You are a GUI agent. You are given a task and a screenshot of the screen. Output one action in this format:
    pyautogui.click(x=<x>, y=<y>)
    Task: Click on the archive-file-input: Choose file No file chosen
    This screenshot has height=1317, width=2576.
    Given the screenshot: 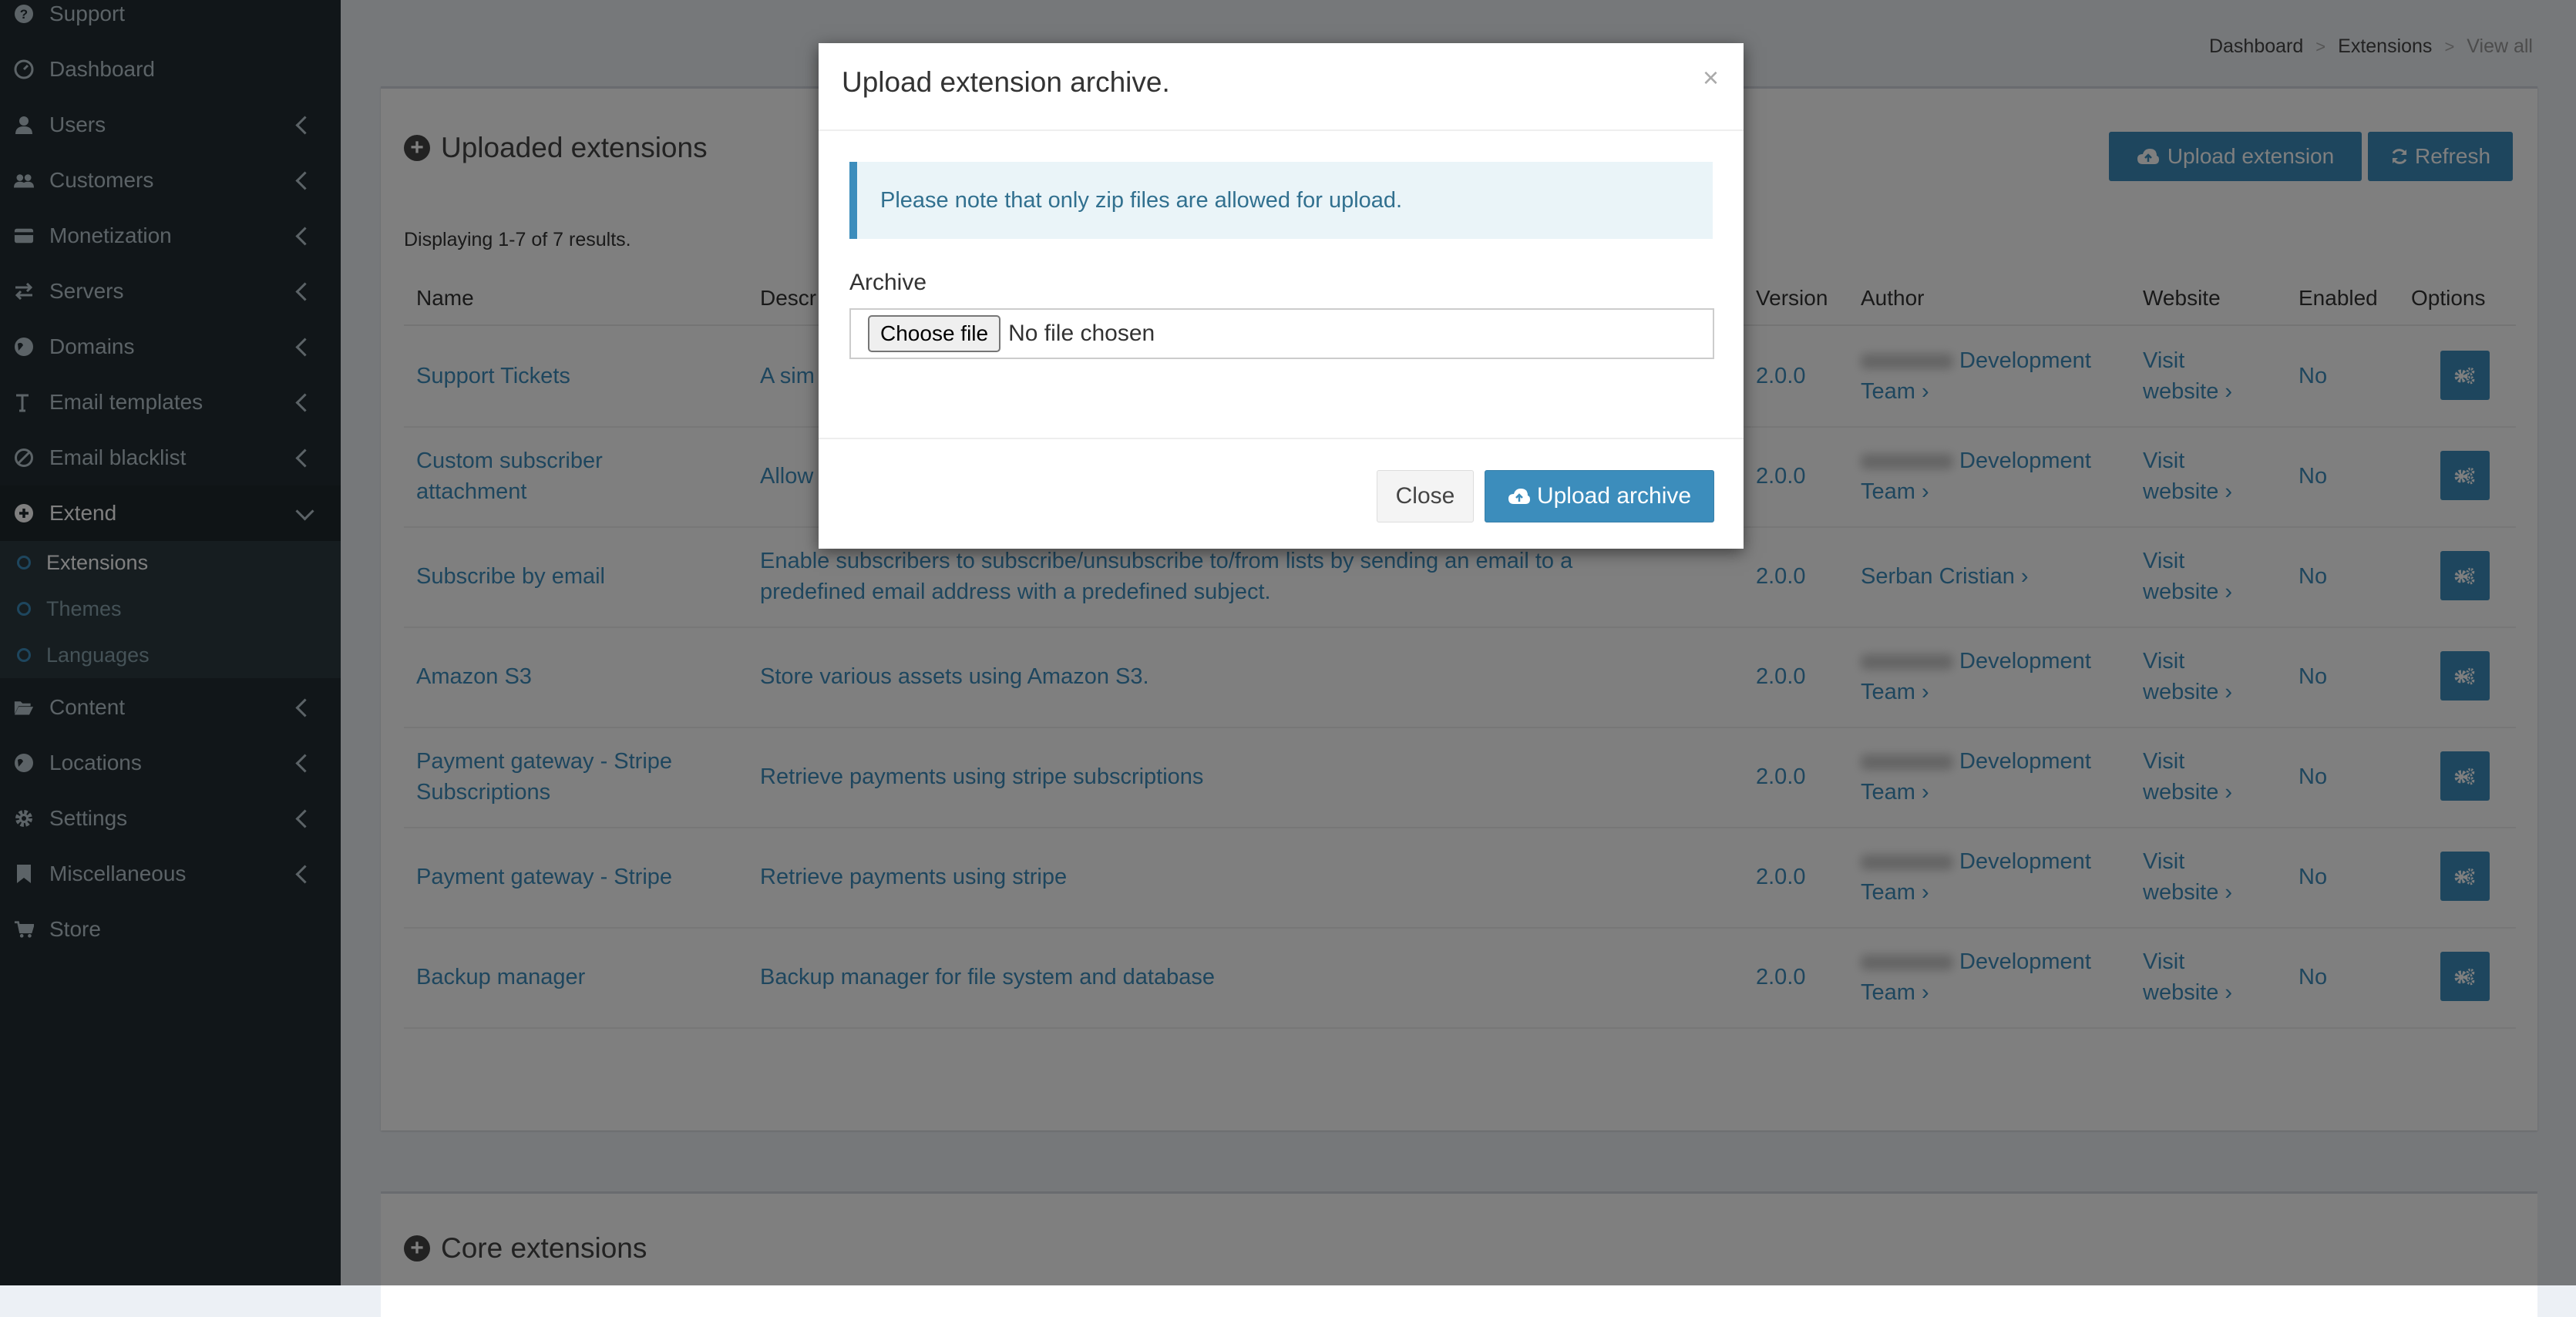 What is the action you would take?
    pyautogui.click(x=1281, y=333)
    